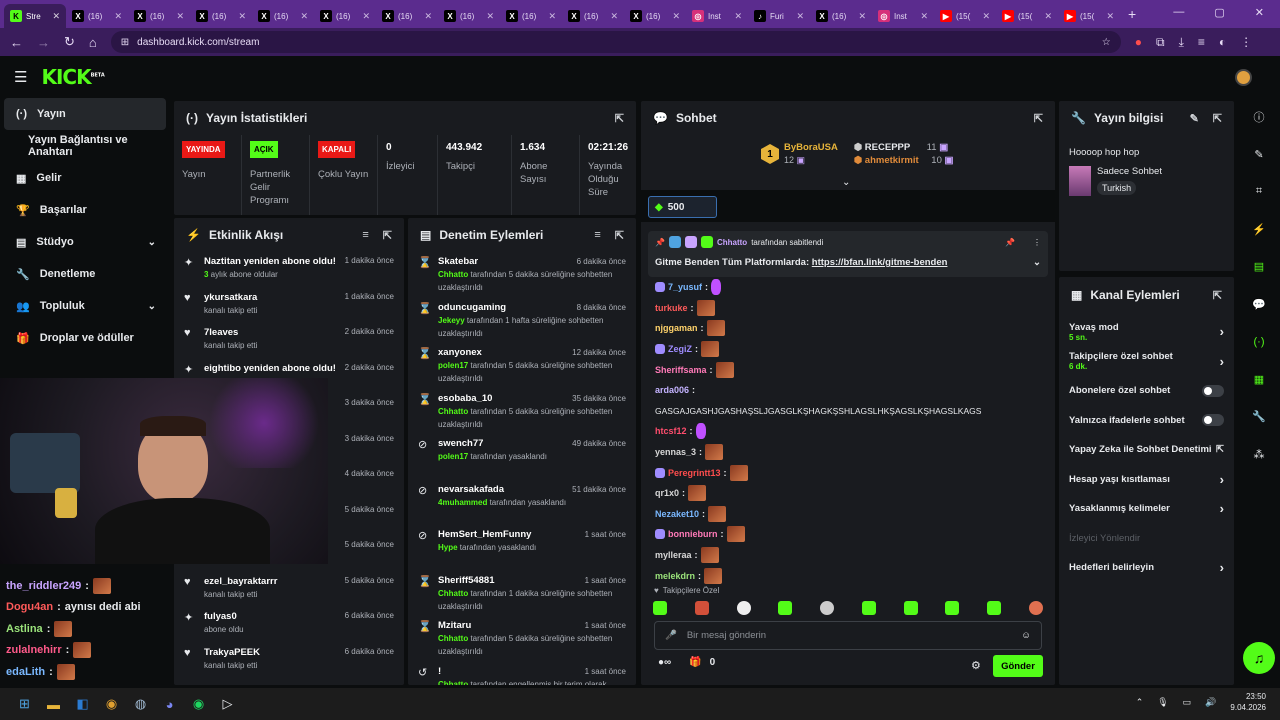  Describe the element at coordinates (682, 207) in the screenshot. I see `goal-badge: ◆ 500` at that location.